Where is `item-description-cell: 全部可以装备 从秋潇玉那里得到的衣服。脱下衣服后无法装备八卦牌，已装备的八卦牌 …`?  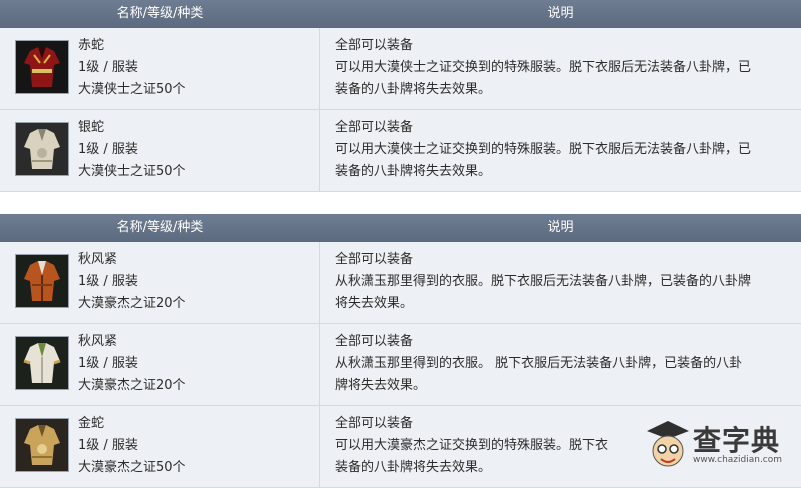 item-description-cell: 全部可以装备 从秋潇玉那里得到的衣服。脱下衣服后无法装备八卦牌，已装备的八卦牌 … is located at coordinates (560, 282).